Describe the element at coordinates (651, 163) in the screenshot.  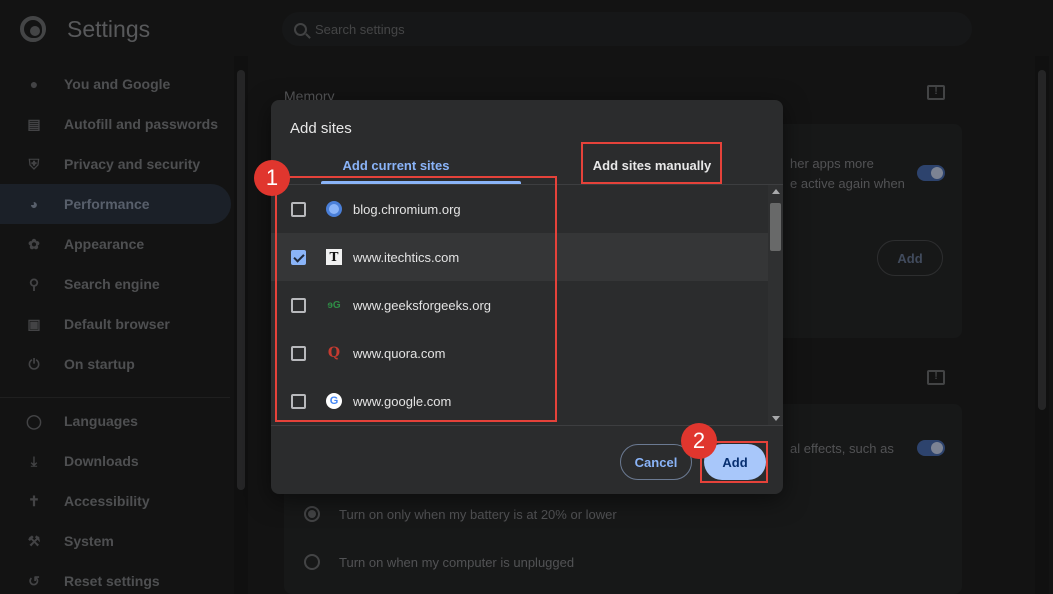
I see `callout-box-manual-tab` at that location.